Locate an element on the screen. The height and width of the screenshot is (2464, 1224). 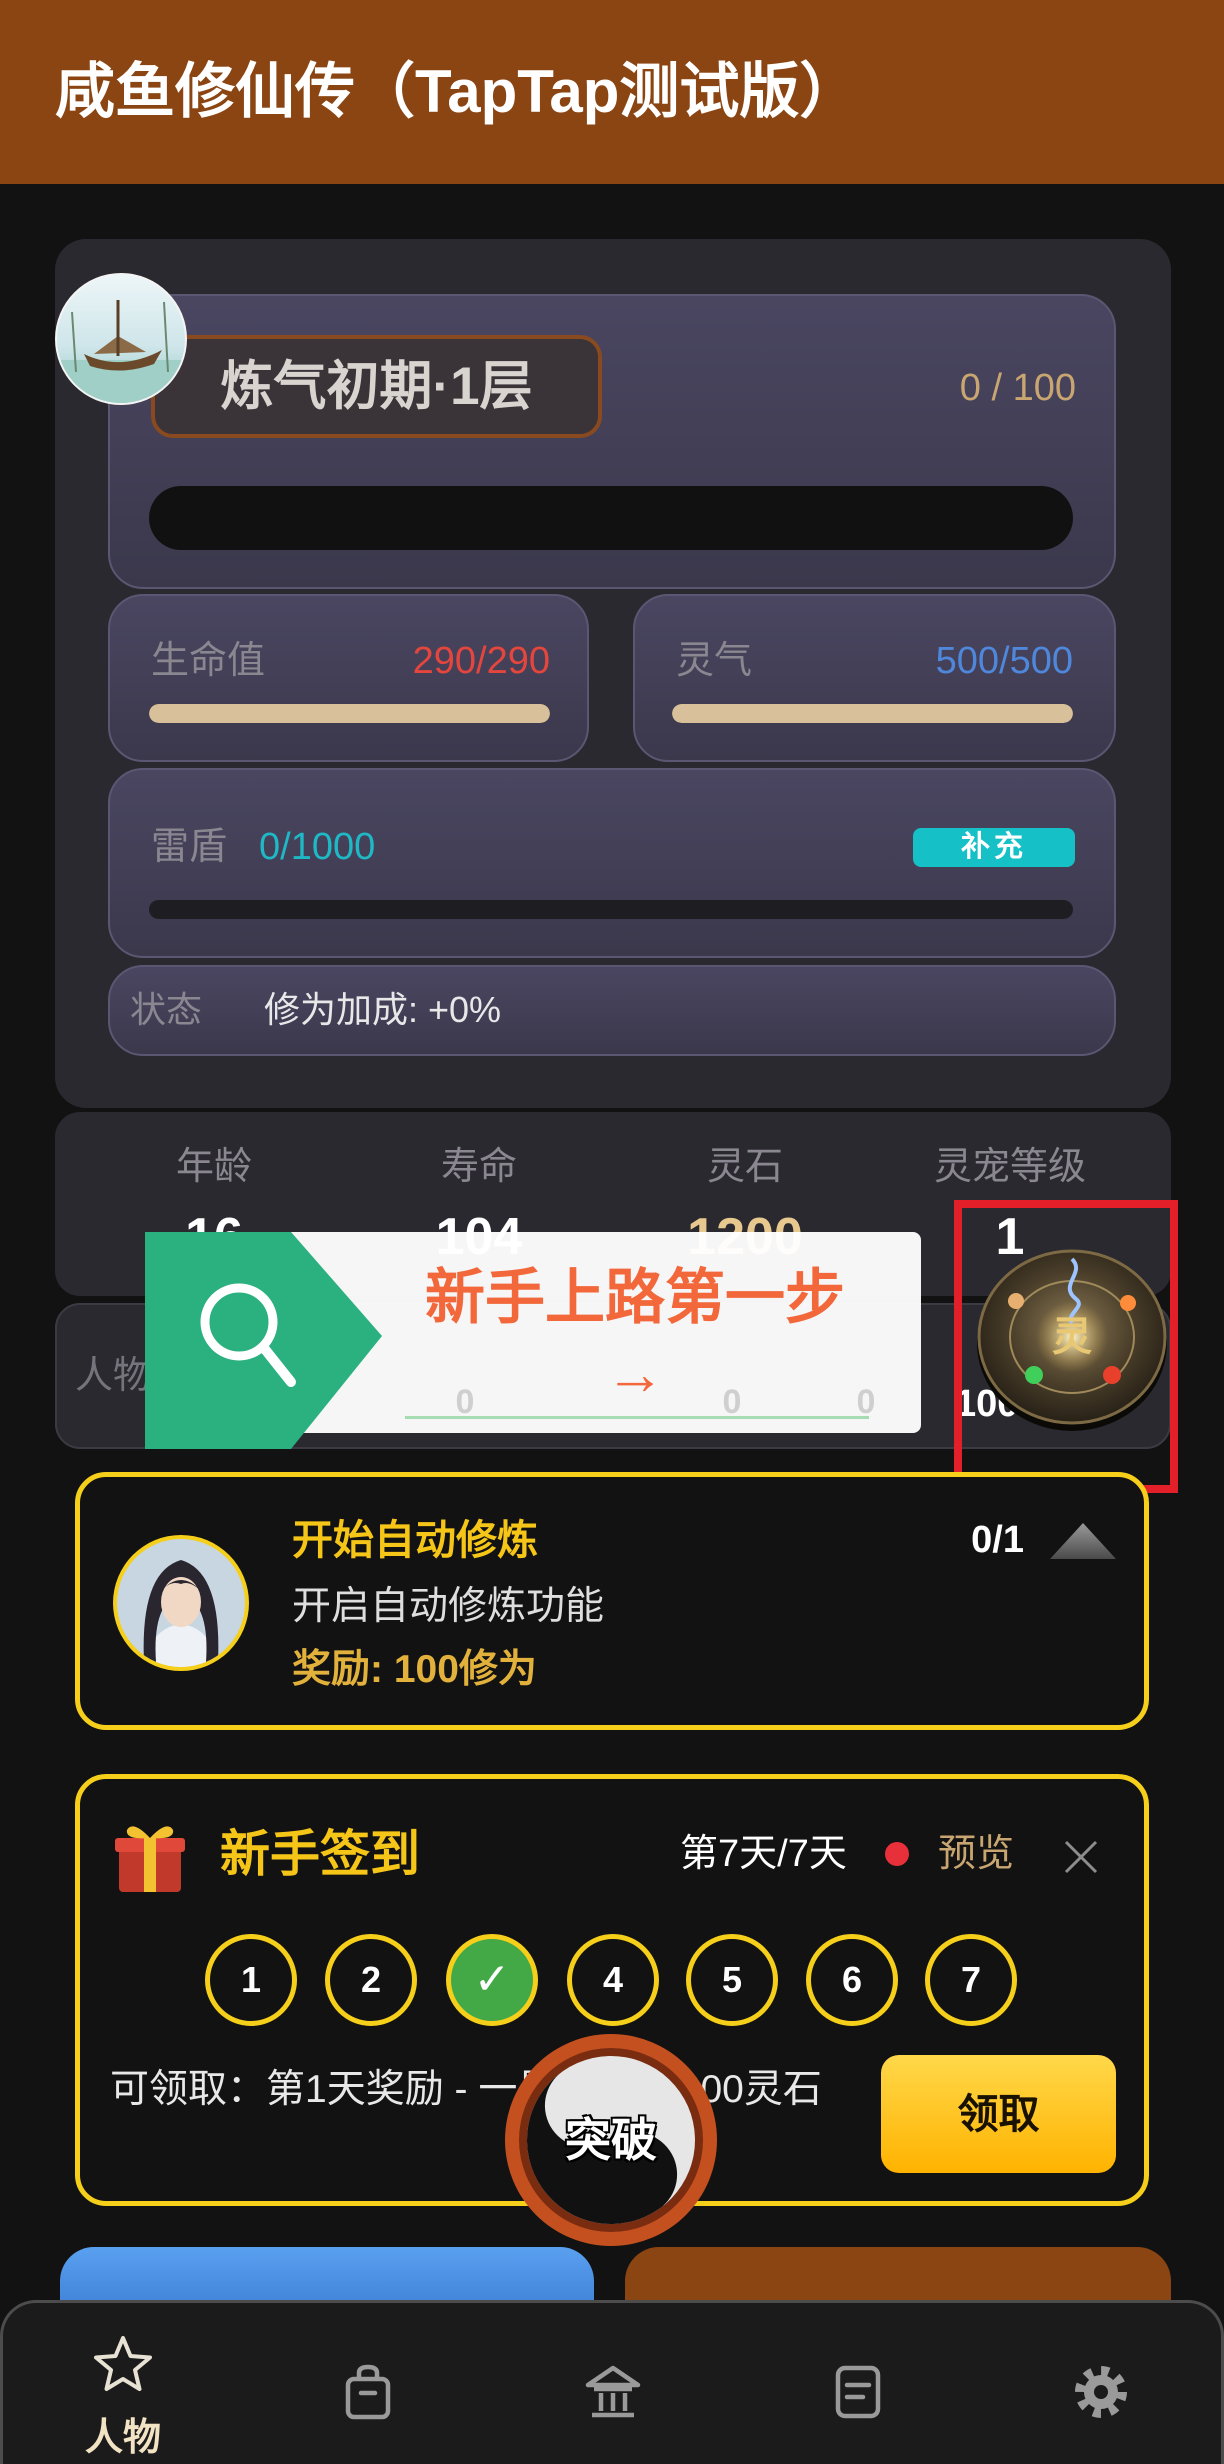
status-box is located at coordinates (612, 1010).